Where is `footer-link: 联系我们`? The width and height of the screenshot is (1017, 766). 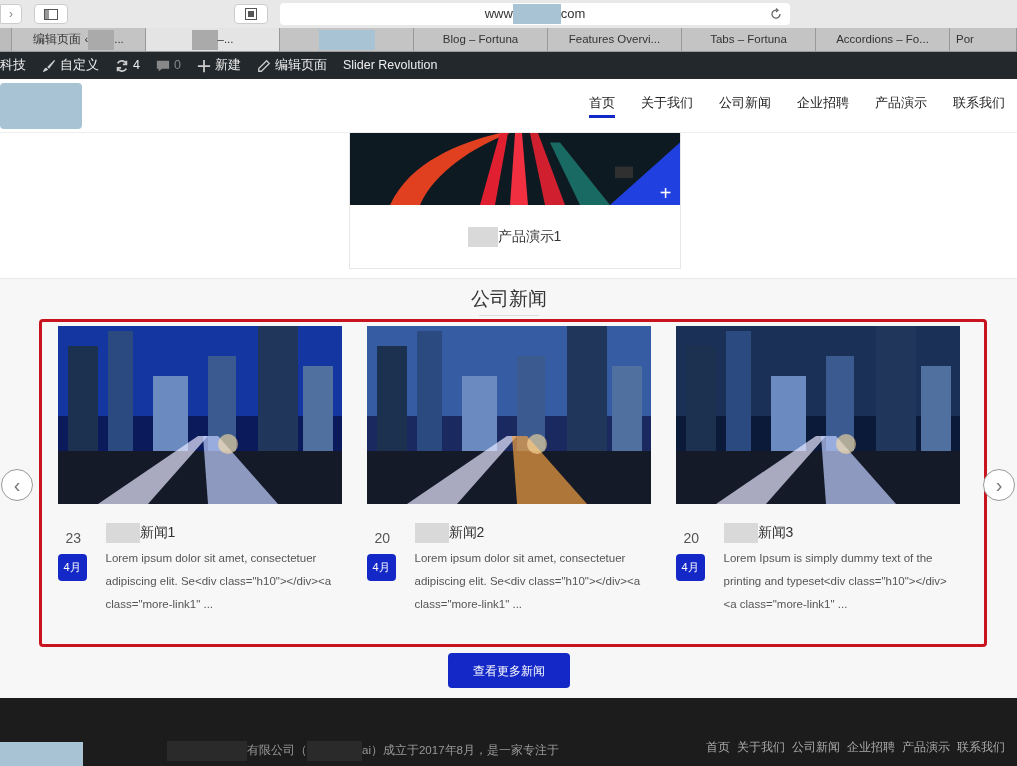 footer-link: 联系我们 is located at coordinates (981, 747).